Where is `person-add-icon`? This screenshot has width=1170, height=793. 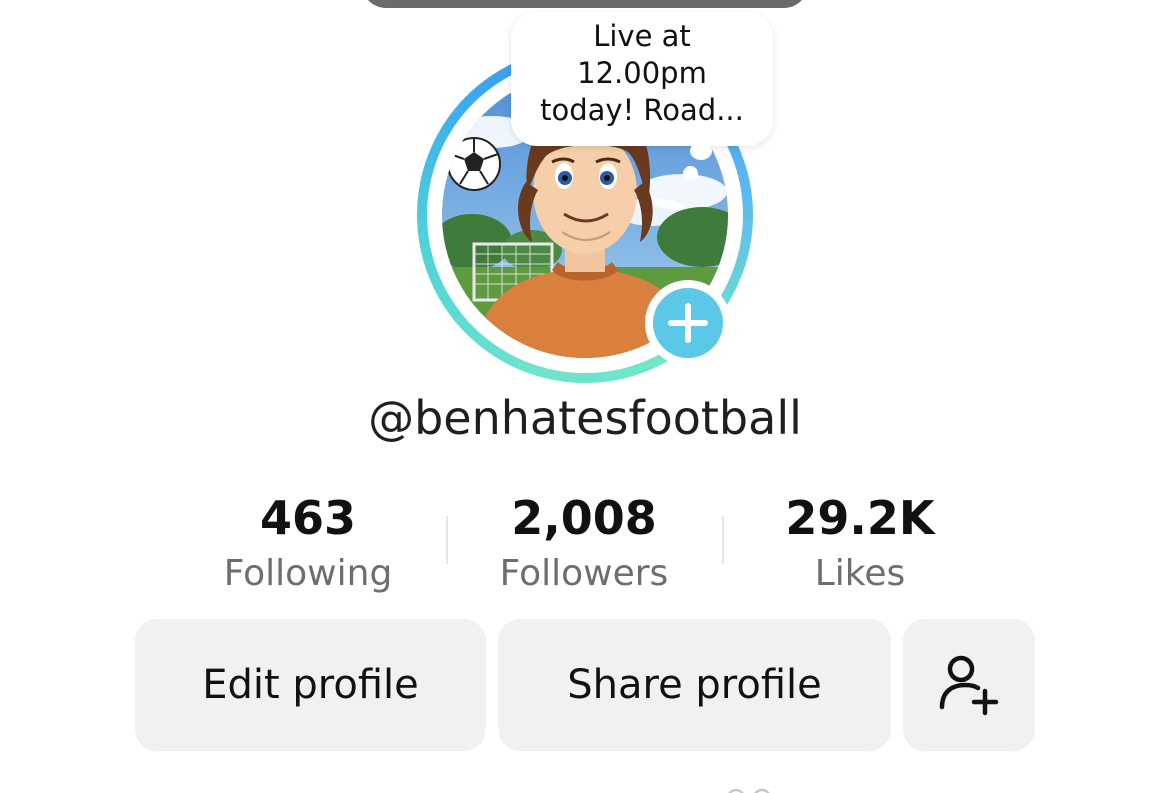 person-add-icon is located at coordinates (969, 685).